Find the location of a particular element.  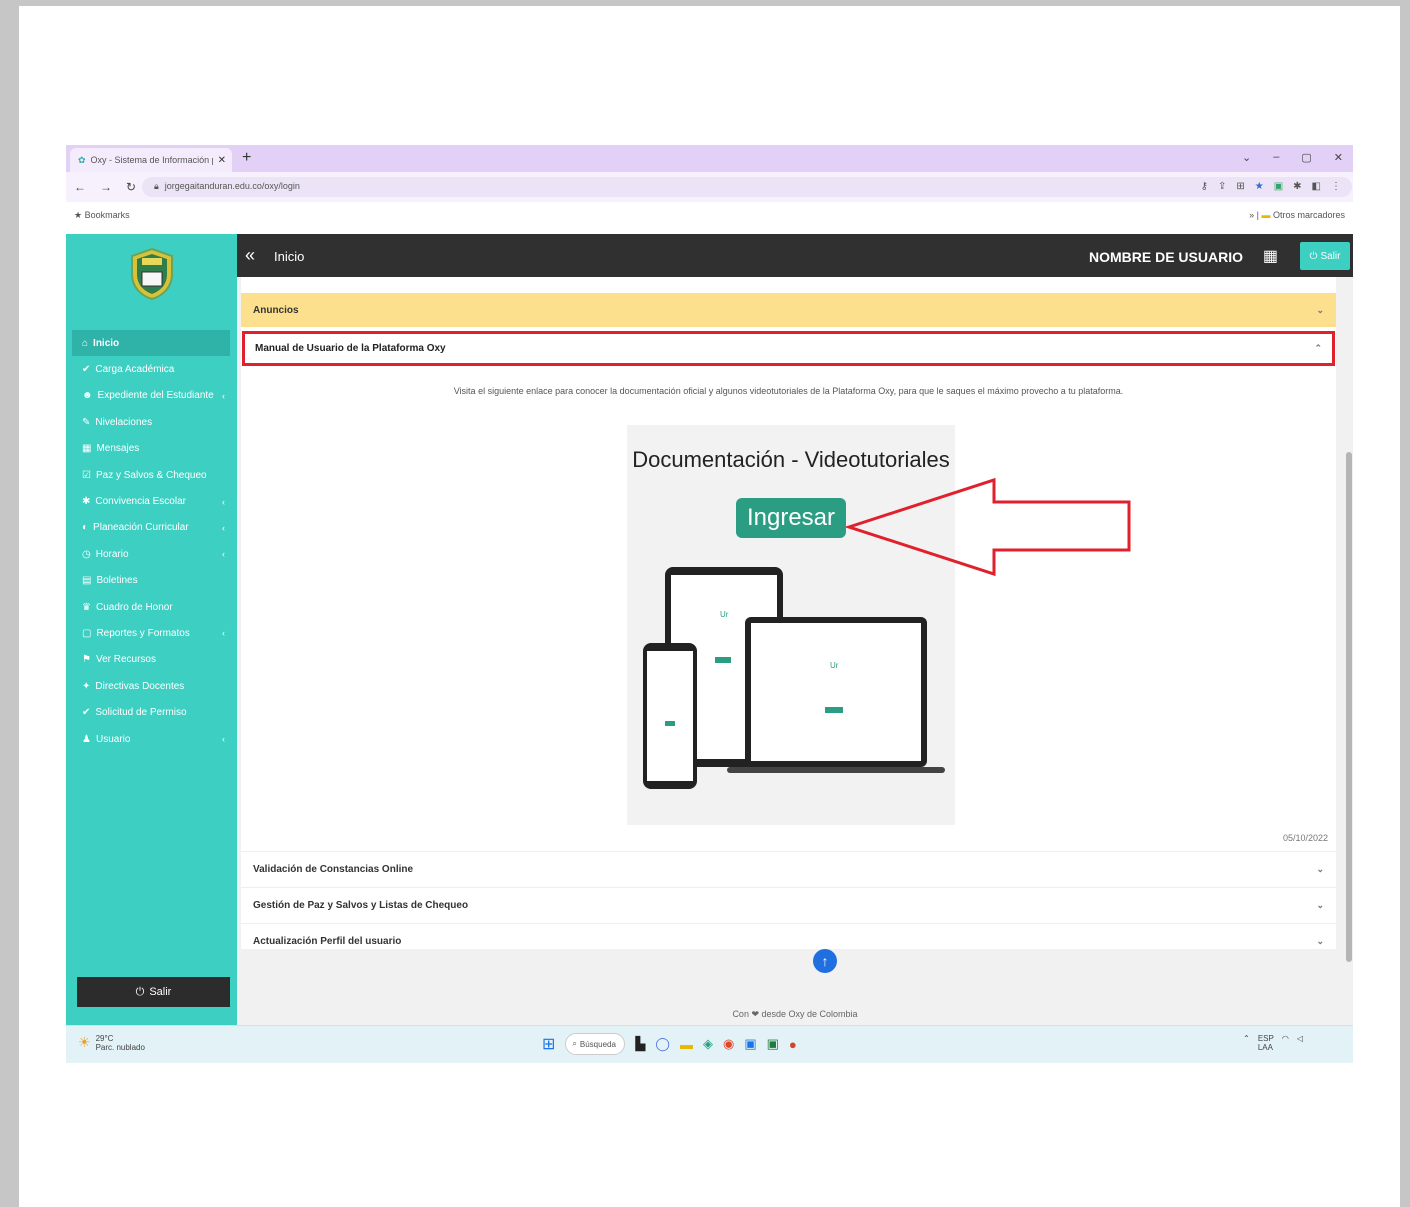

sidebar-logout-button: ⏻ Salir is located at coordinates (153, 992).